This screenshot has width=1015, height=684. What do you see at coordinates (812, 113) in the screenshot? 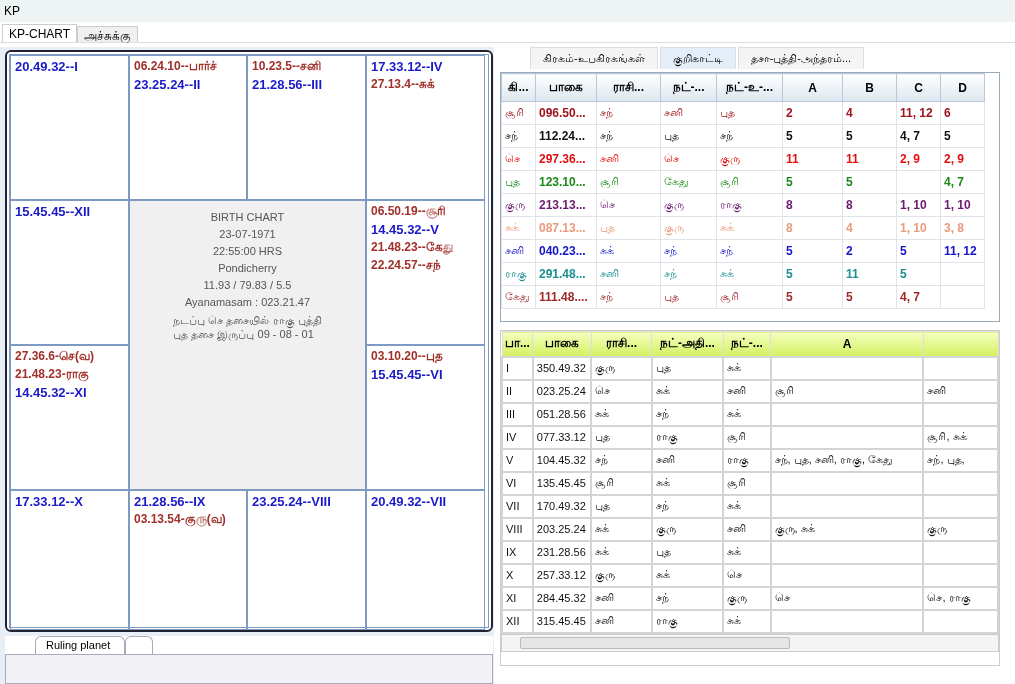
I see `table-cell: 2` at bounding box center [812, 113].